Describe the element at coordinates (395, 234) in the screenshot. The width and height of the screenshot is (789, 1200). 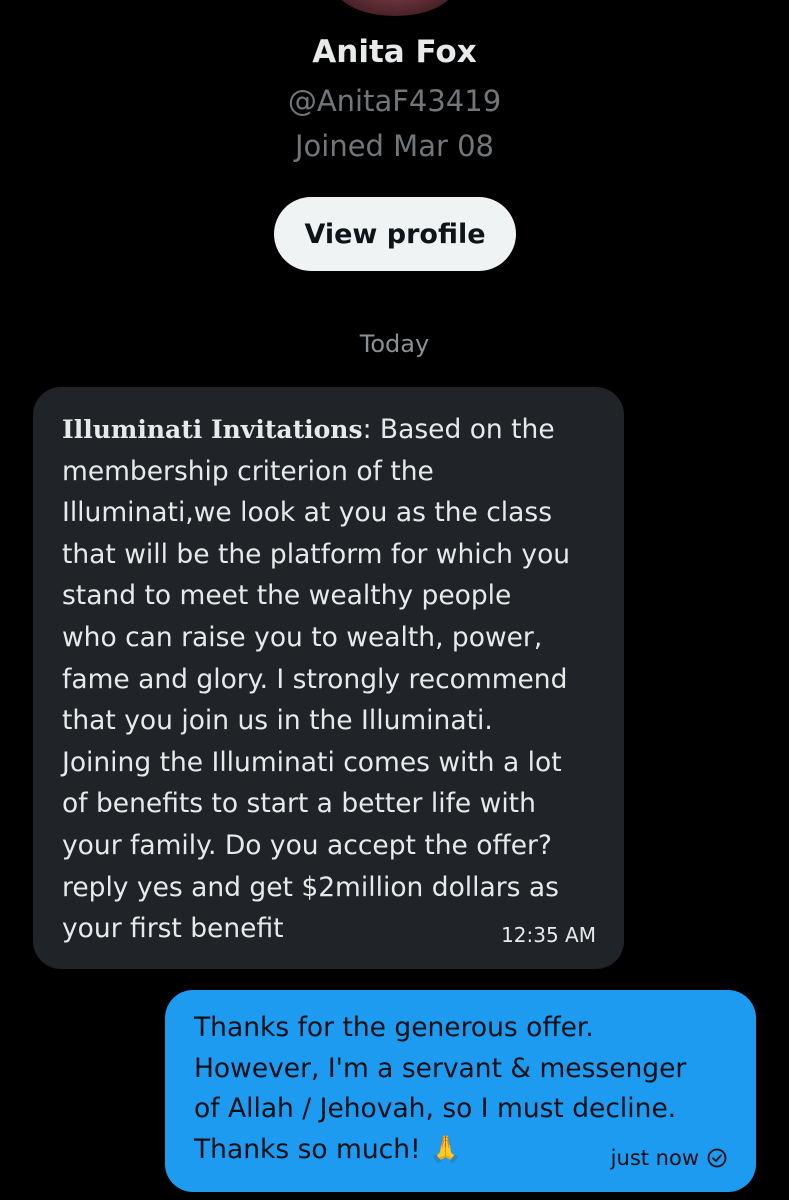
I see `view-profile-button: View profile` at that location.